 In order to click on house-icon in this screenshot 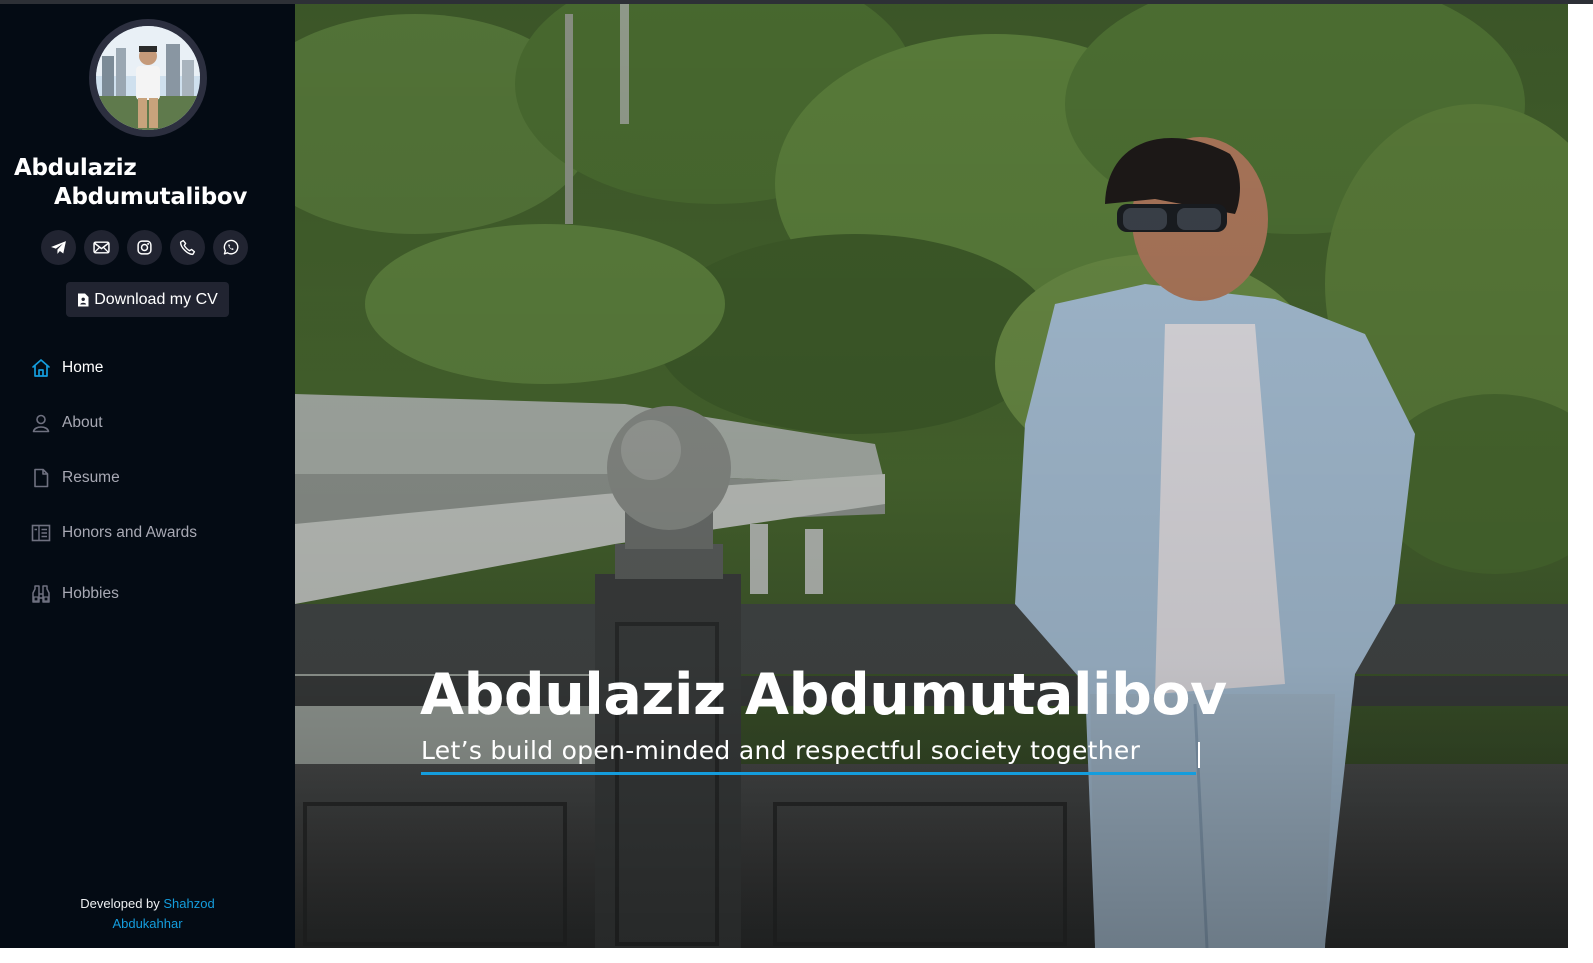, I will do `click(41, 368)`.